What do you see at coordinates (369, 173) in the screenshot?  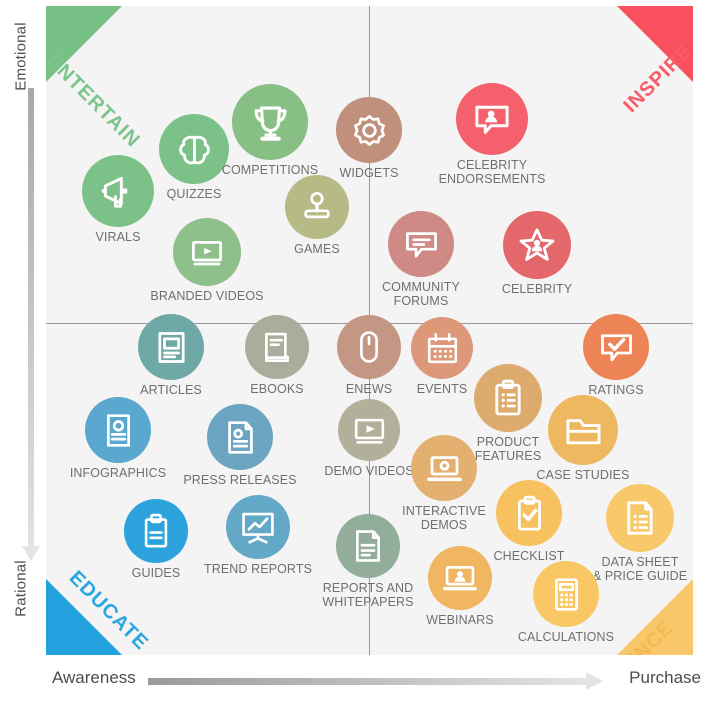 I see `node-label: WIDGETS` at bounding box center [369, 173].